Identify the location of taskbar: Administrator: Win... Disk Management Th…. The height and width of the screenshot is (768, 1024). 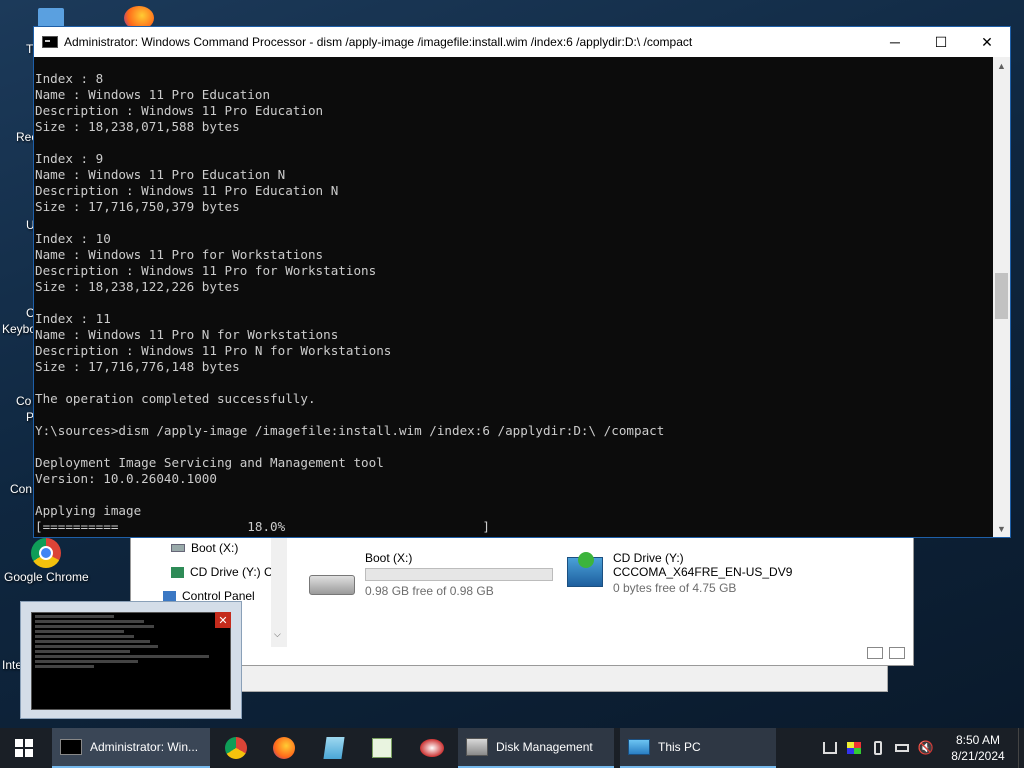
(512, 748).